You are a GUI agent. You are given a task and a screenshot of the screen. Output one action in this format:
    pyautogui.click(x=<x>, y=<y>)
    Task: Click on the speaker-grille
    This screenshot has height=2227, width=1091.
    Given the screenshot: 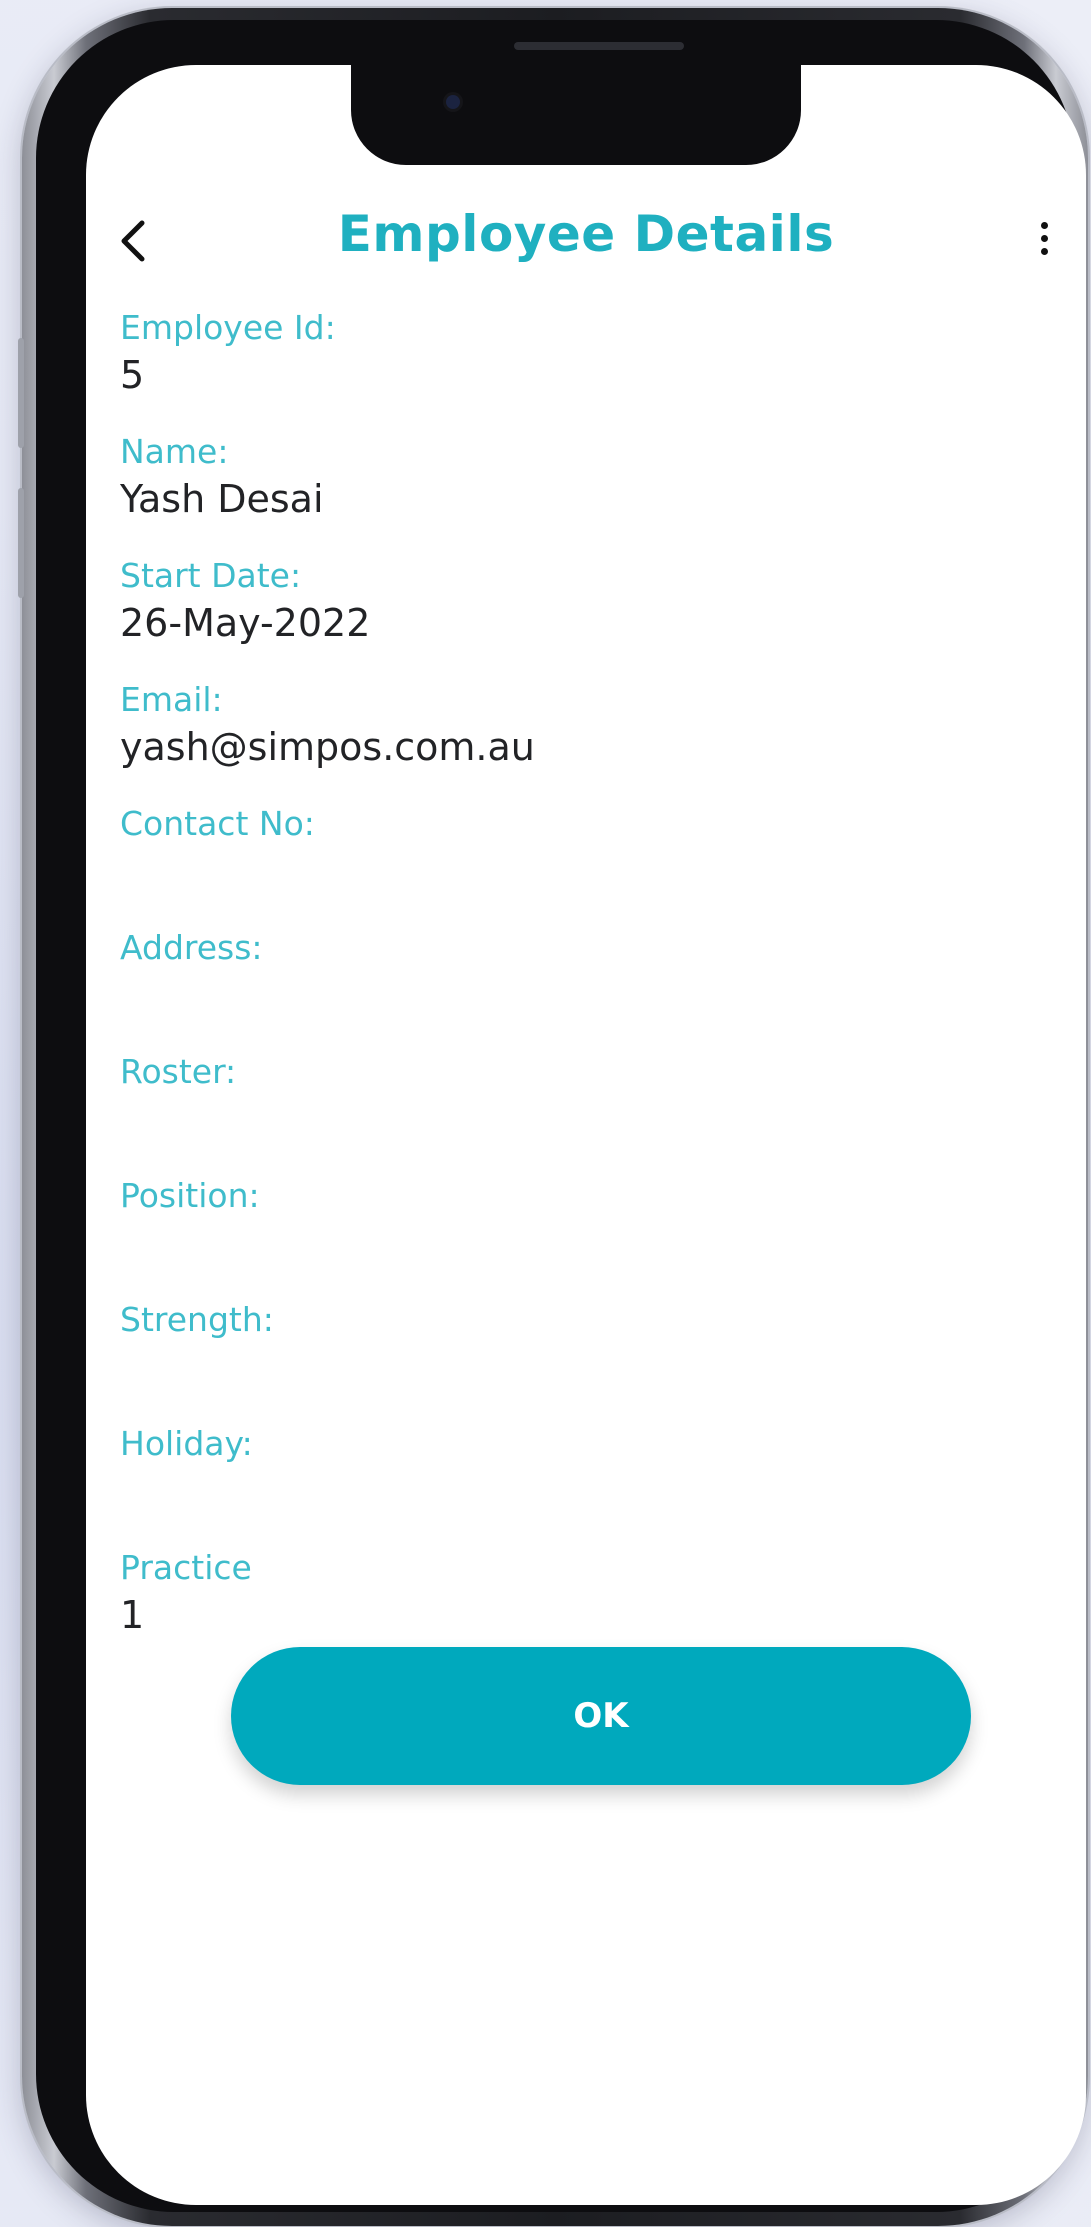 What is the action you would take?
    pyautogui.click(x=599, y=46)
    